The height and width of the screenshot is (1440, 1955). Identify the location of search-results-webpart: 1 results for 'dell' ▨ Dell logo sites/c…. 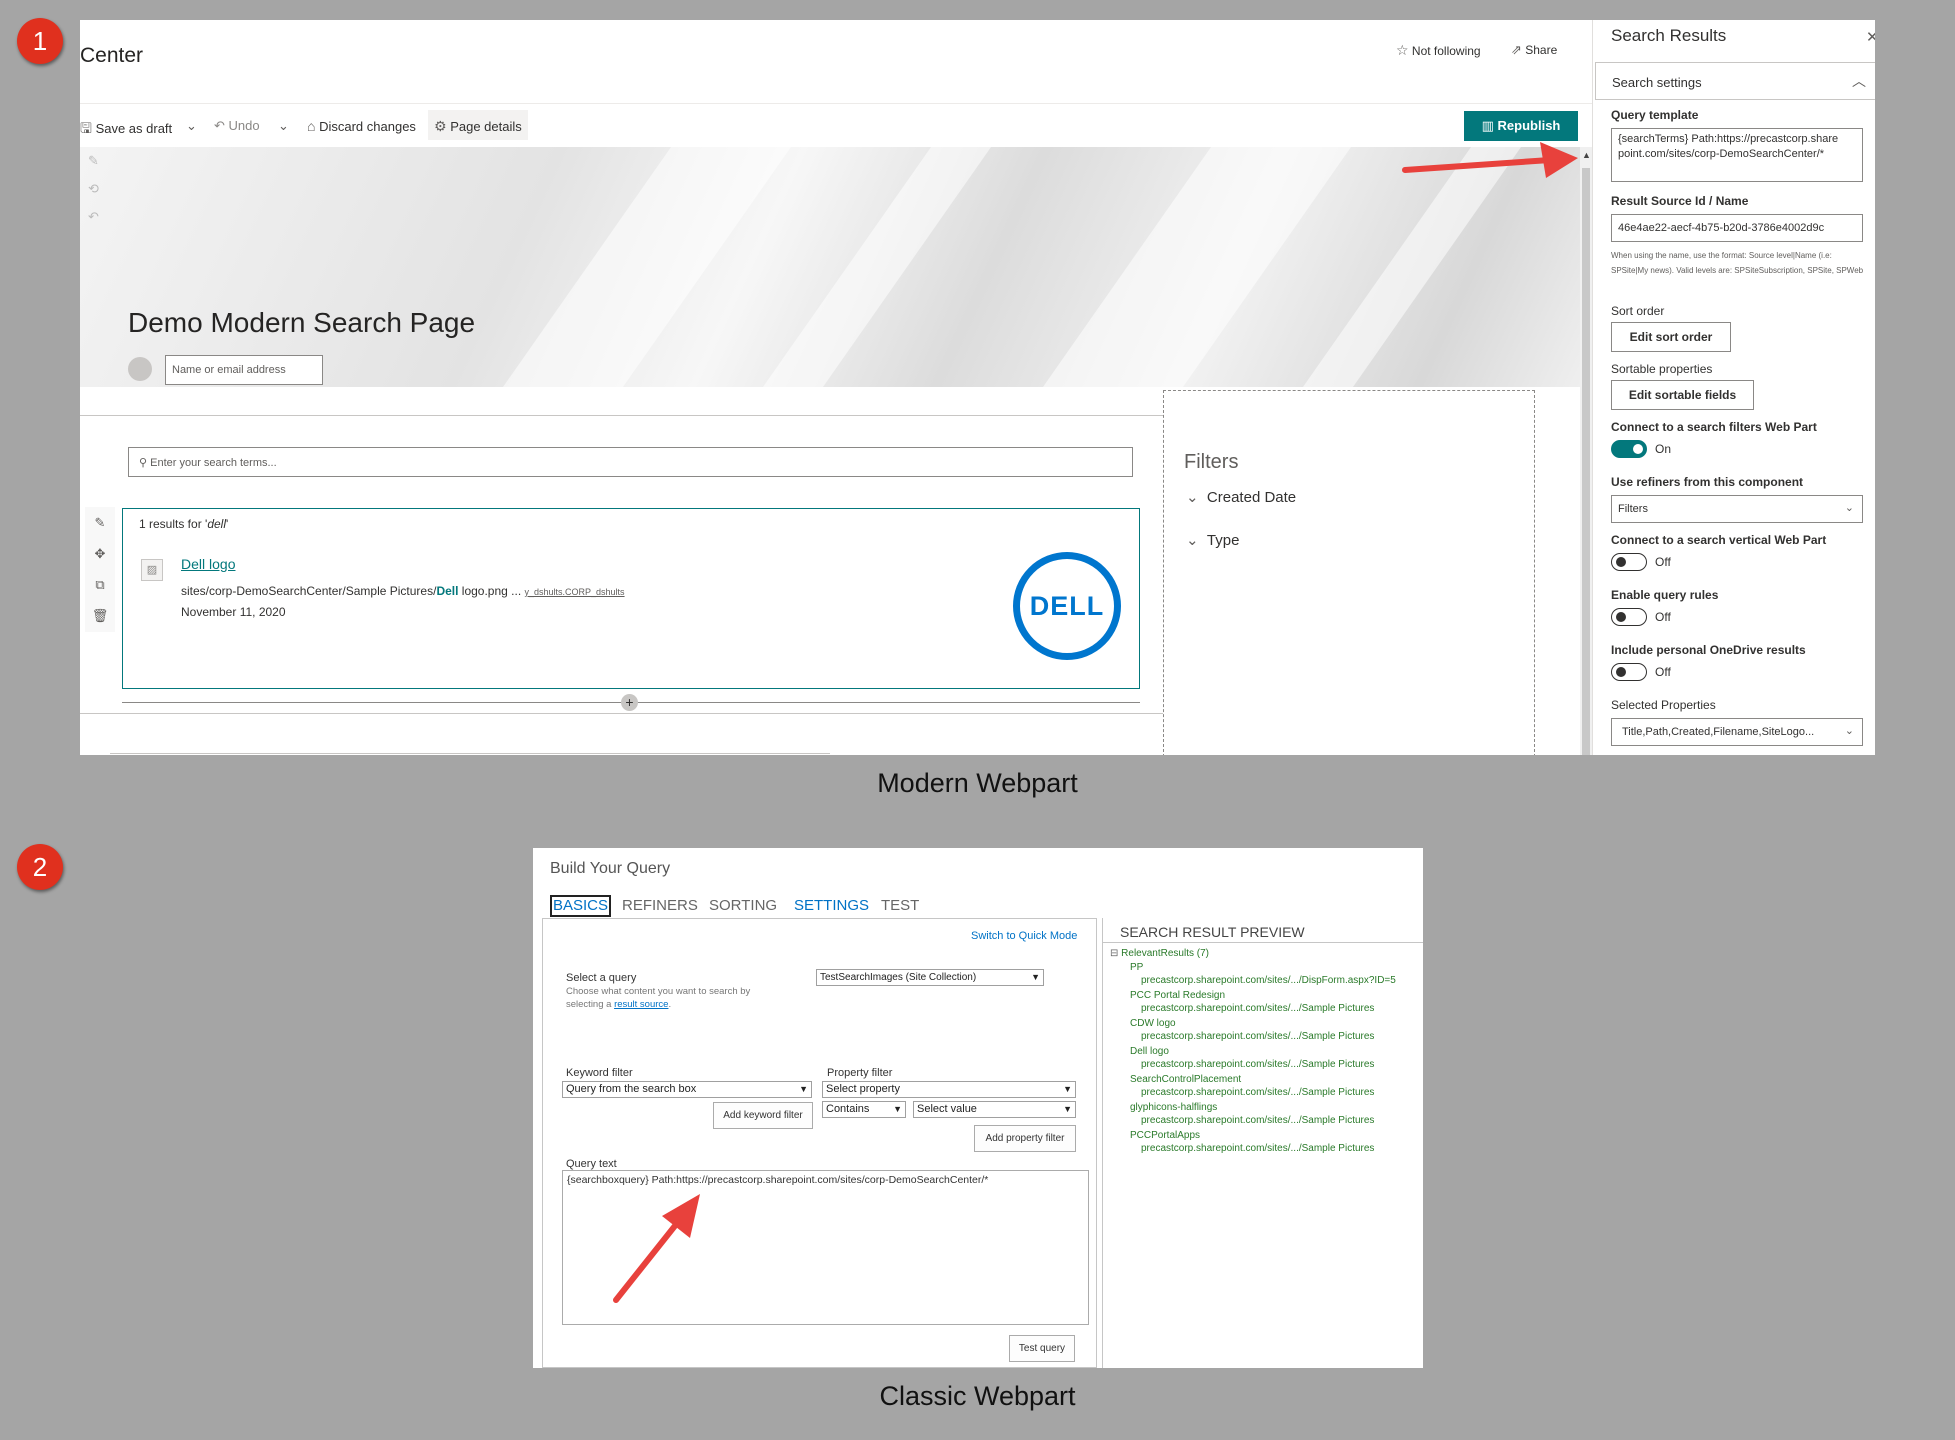
(631, 598).